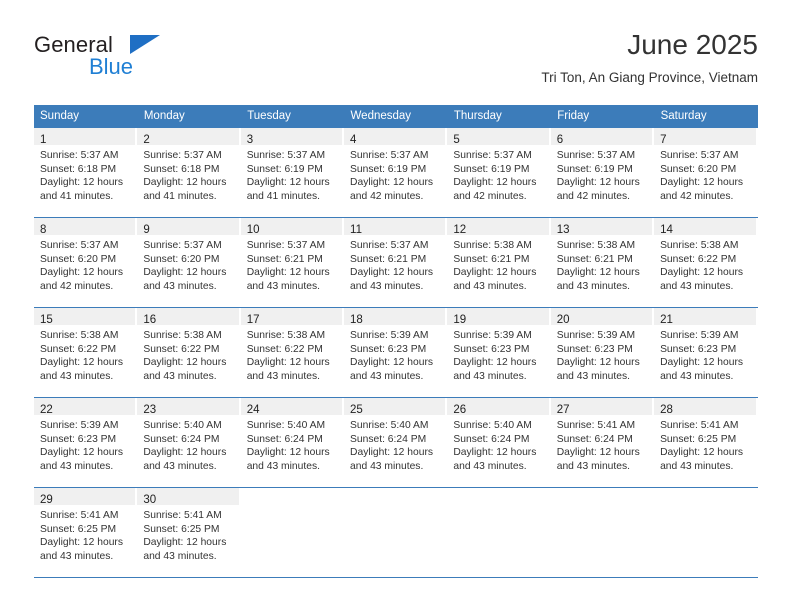 Image resolution: width=792 pixels, height=612 pixels. I want to click on sunset-time: Sunset: 6:18 PM, so click(78, 169).